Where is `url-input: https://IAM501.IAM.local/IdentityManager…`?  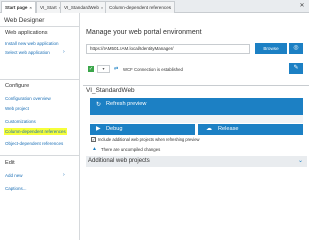
url-input: https://IAM501.IAM.local/IdentityManager… is located at coordinates (168, 49).